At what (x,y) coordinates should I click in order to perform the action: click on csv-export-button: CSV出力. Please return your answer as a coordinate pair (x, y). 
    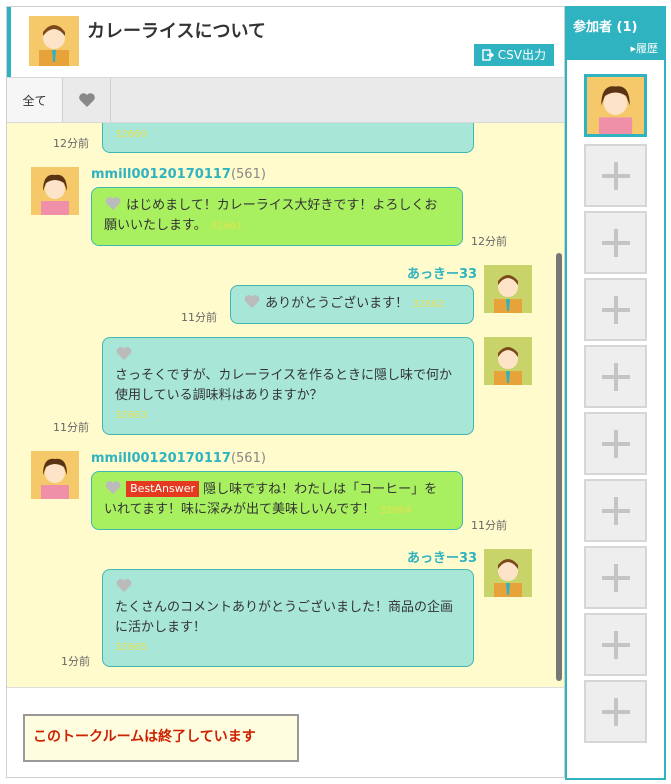
    Looking at the image, I should click on (513, 55).